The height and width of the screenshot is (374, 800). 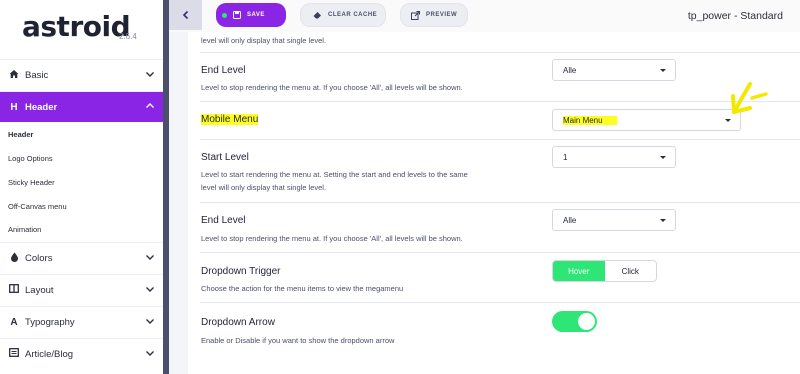 I want to click on clear-cache-label: CLEAR CACHE, so click(x=353, y=15).